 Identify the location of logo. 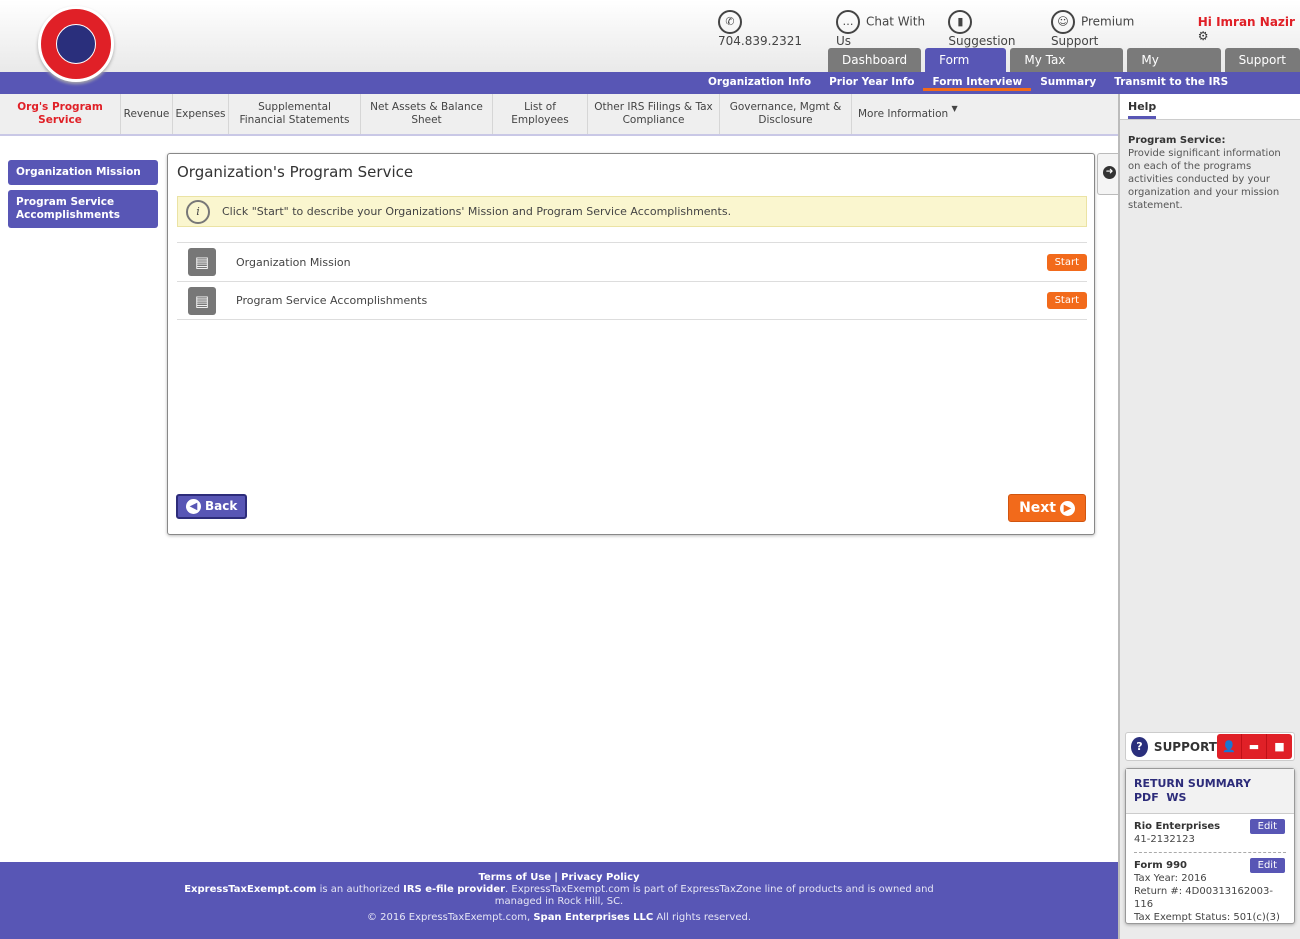
(76, 44).